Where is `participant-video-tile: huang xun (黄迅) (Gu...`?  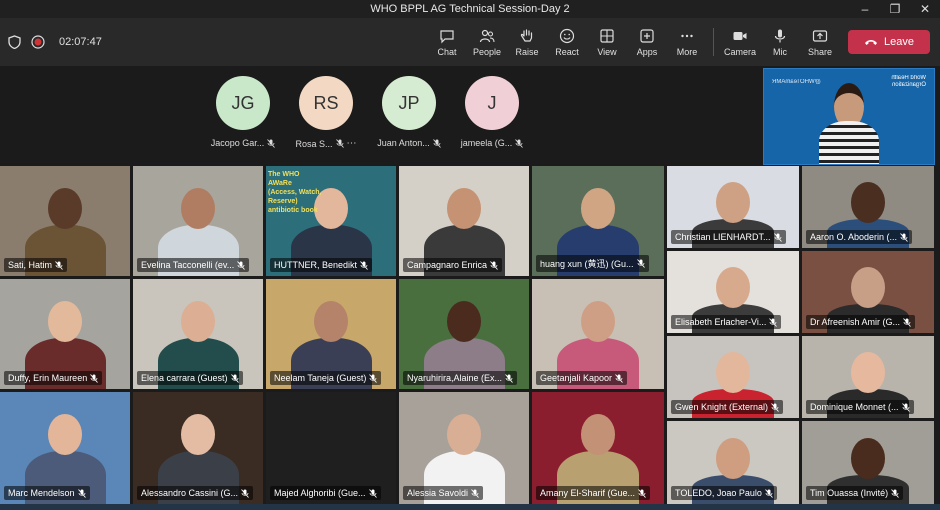
participant-video-tile: huang xun (黄迅) (Gu... is located at coordinates (598, 221).